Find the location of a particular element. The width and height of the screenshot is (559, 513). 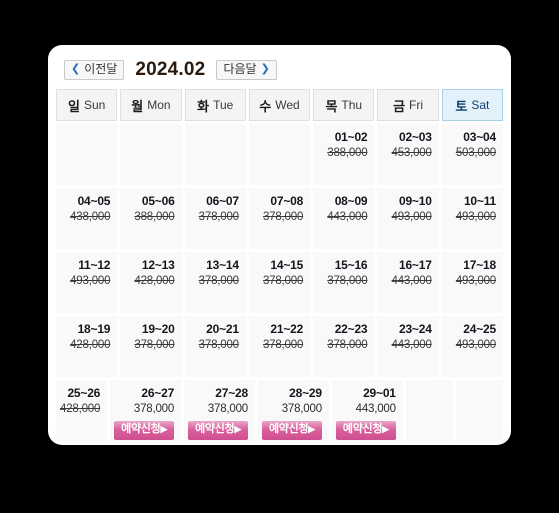

chevron-left-icon: ❮ is located at coordinates (76, 69).